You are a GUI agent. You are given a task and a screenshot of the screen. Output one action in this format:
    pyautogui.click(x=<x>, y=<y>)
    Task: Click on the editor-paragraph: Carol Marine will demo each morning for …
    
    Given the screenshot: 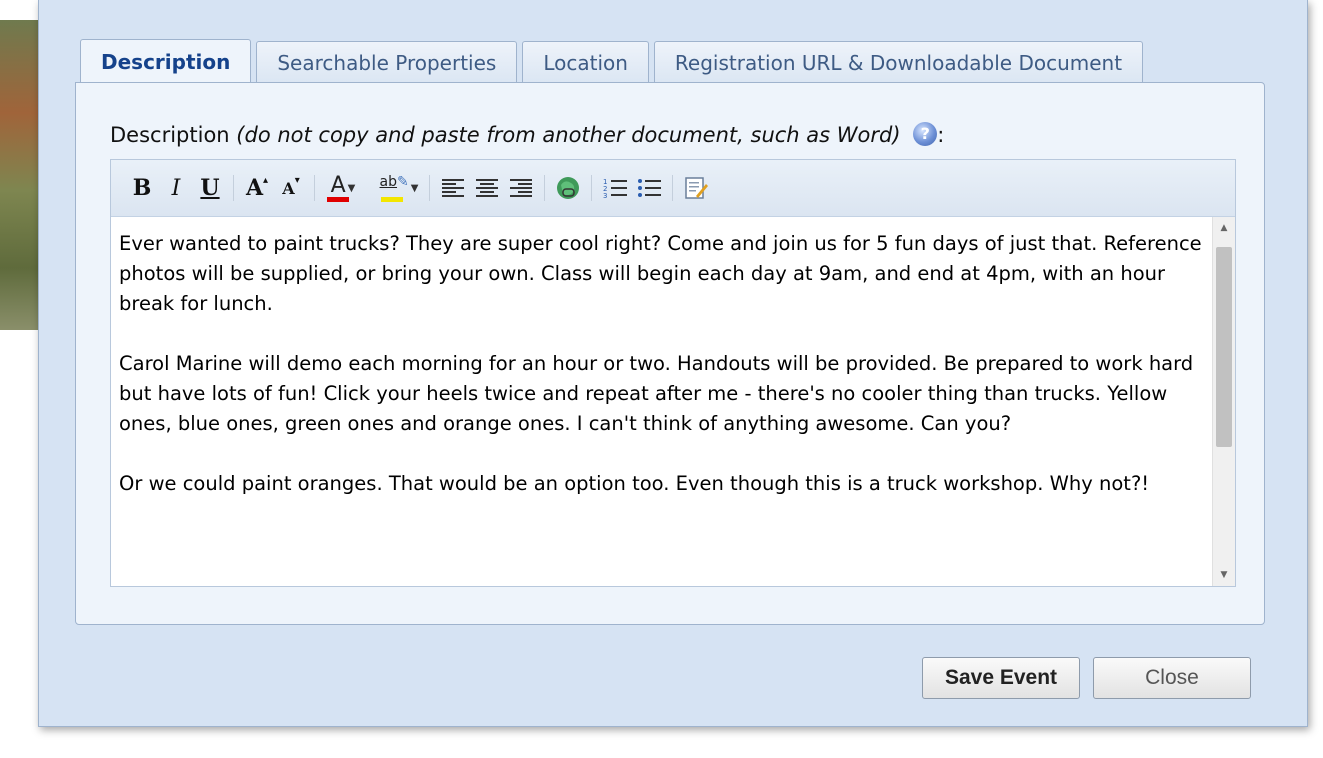 What is the action you would take?
    pyautogui.click(x=656, y=393)
    